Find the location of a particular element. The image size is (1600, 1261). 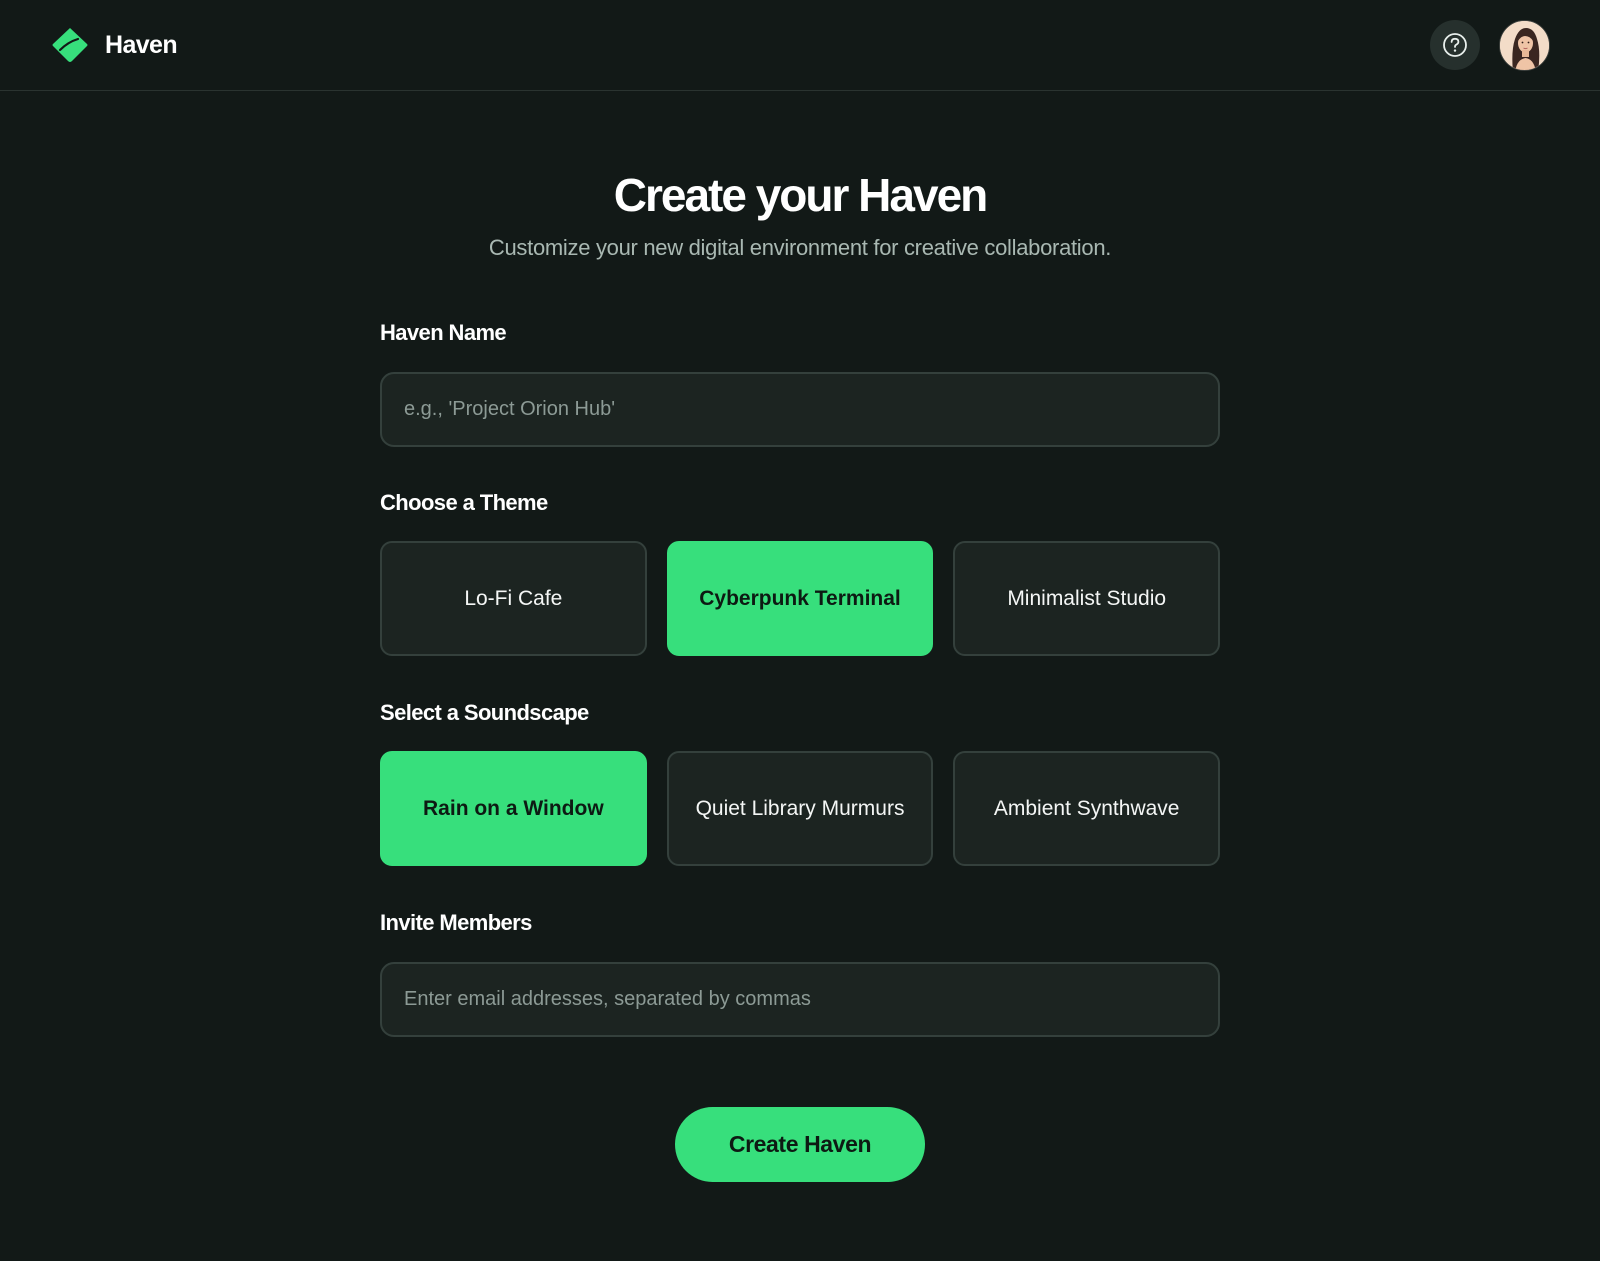

help-button is located at coordinates (1455, 45).